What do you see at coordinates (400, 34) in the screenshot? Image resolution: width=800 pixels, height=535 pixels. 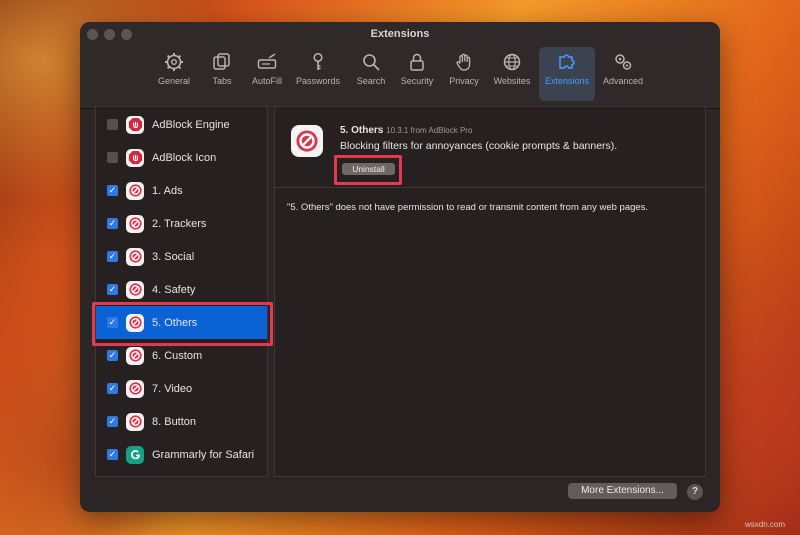 I see `window-title: Extensions` at bounding box center [400, 34].